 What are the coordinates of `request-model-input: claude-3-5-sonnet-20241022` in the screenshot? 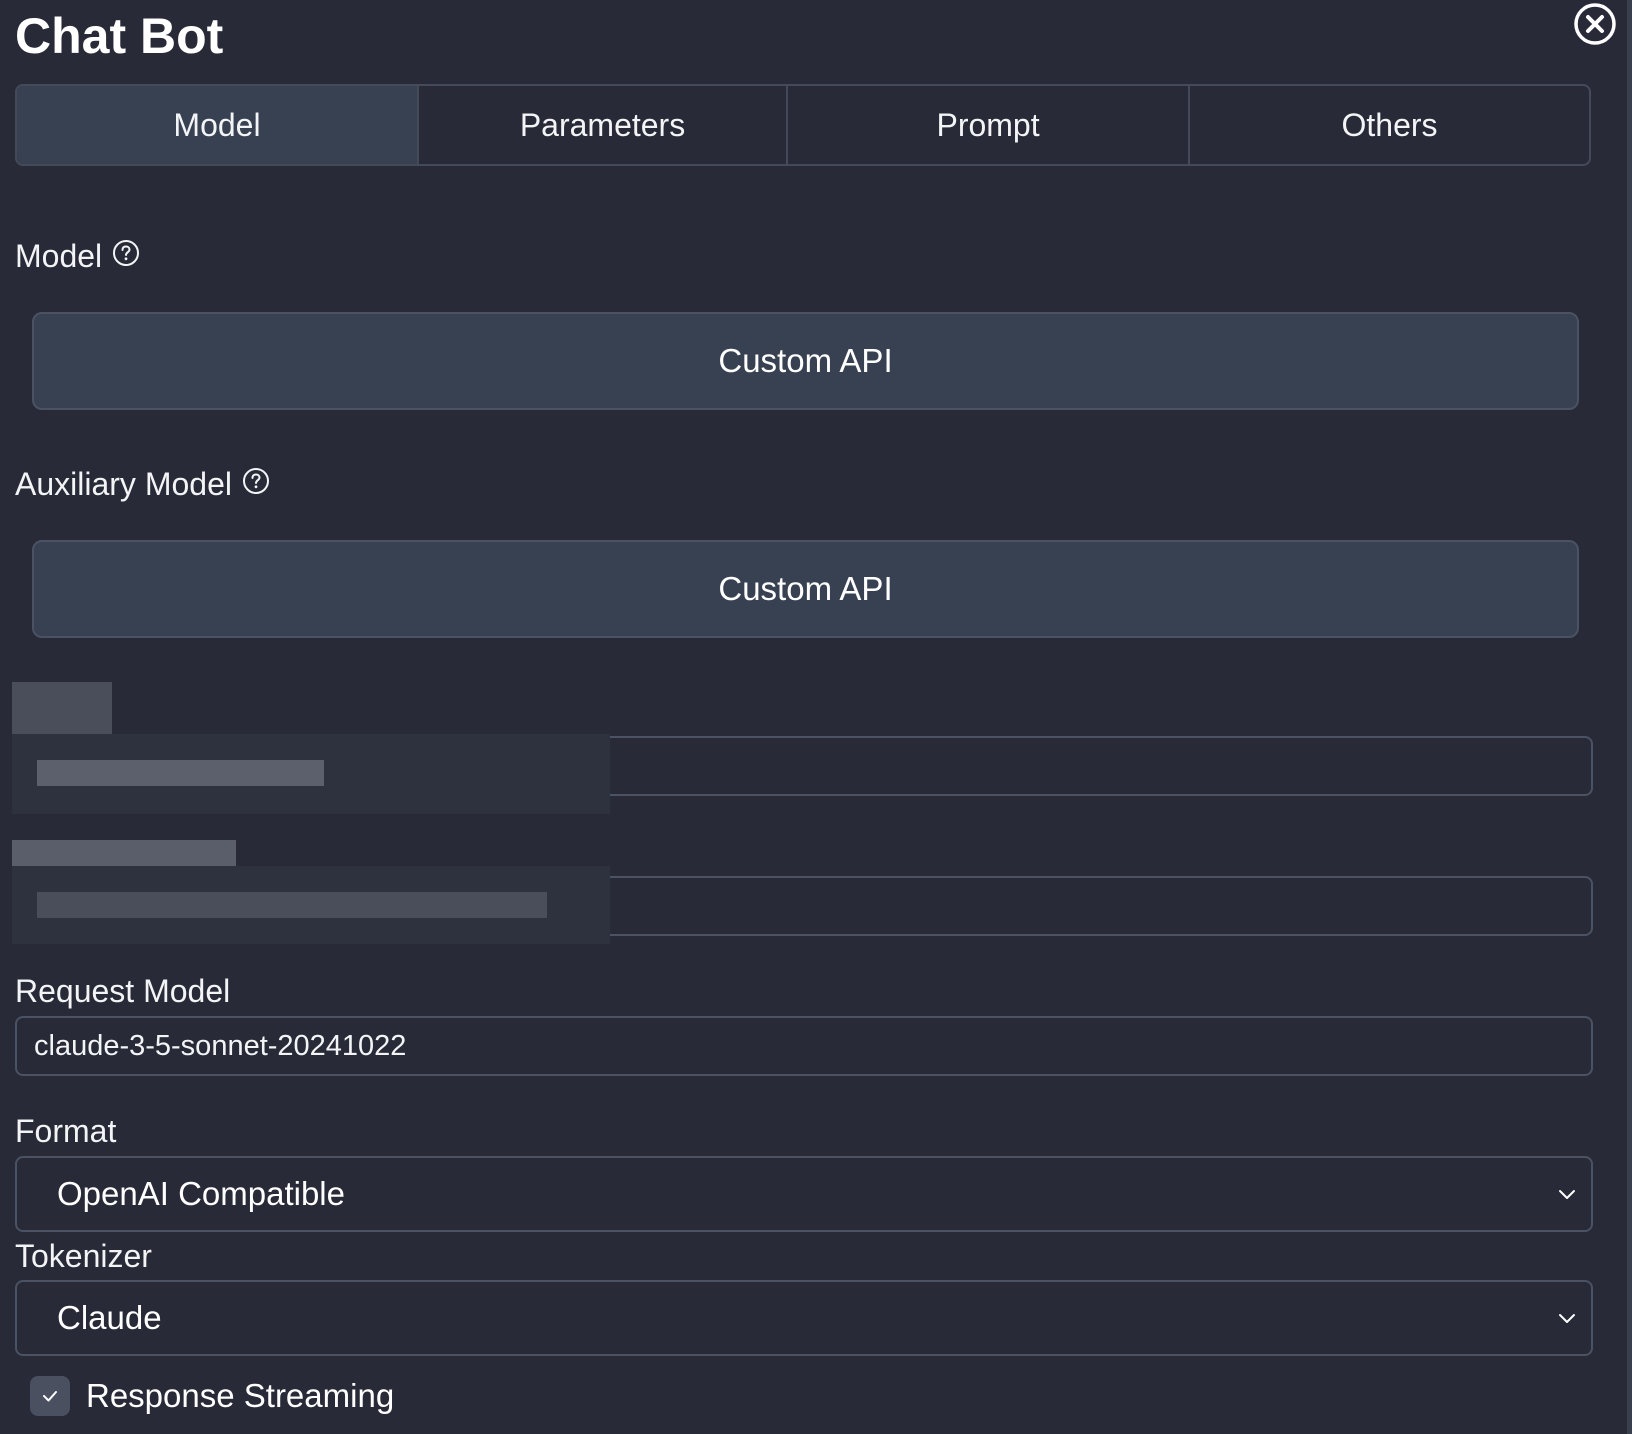 It's located at (804, 1046).